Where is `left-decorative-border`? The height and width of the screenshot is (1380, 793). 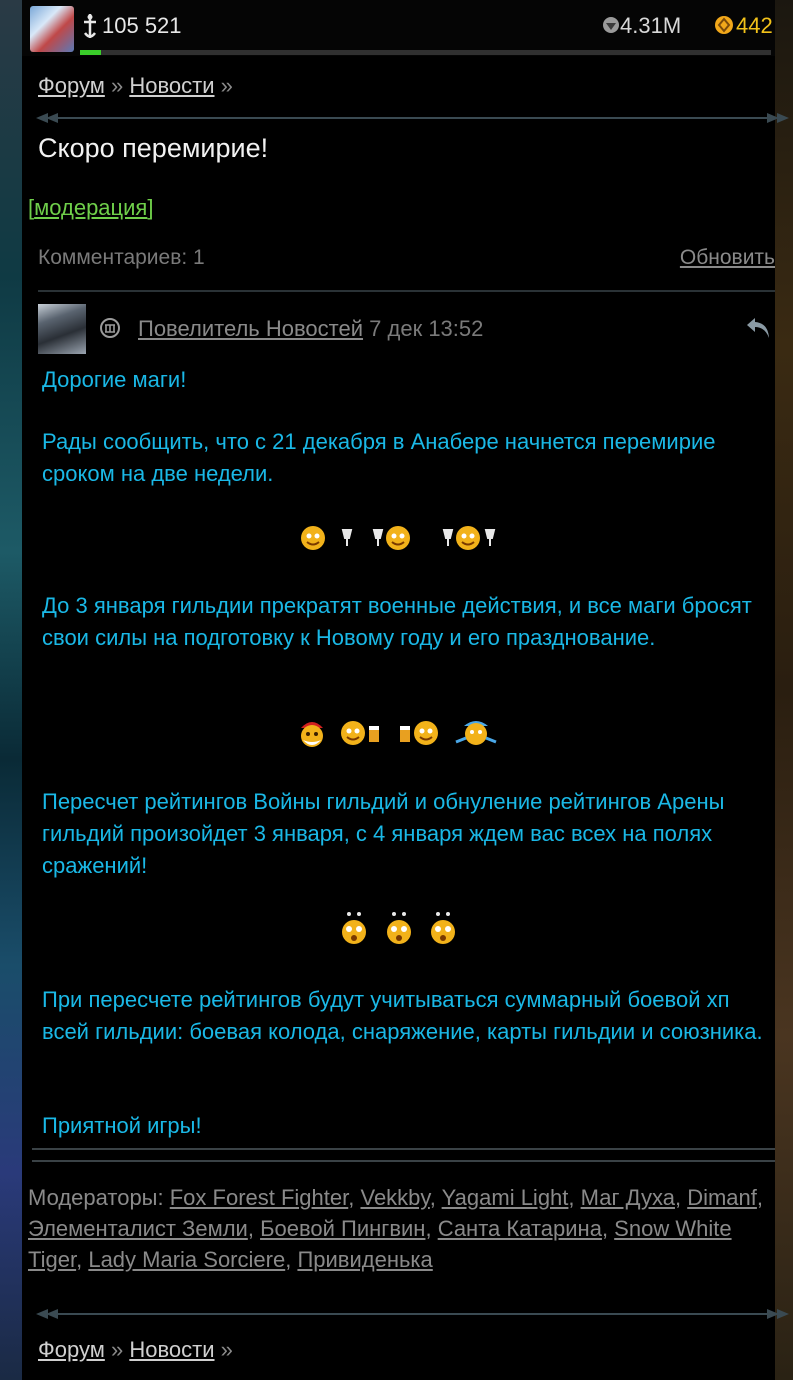
left-decorative-border is located at coordinates (11, 690).